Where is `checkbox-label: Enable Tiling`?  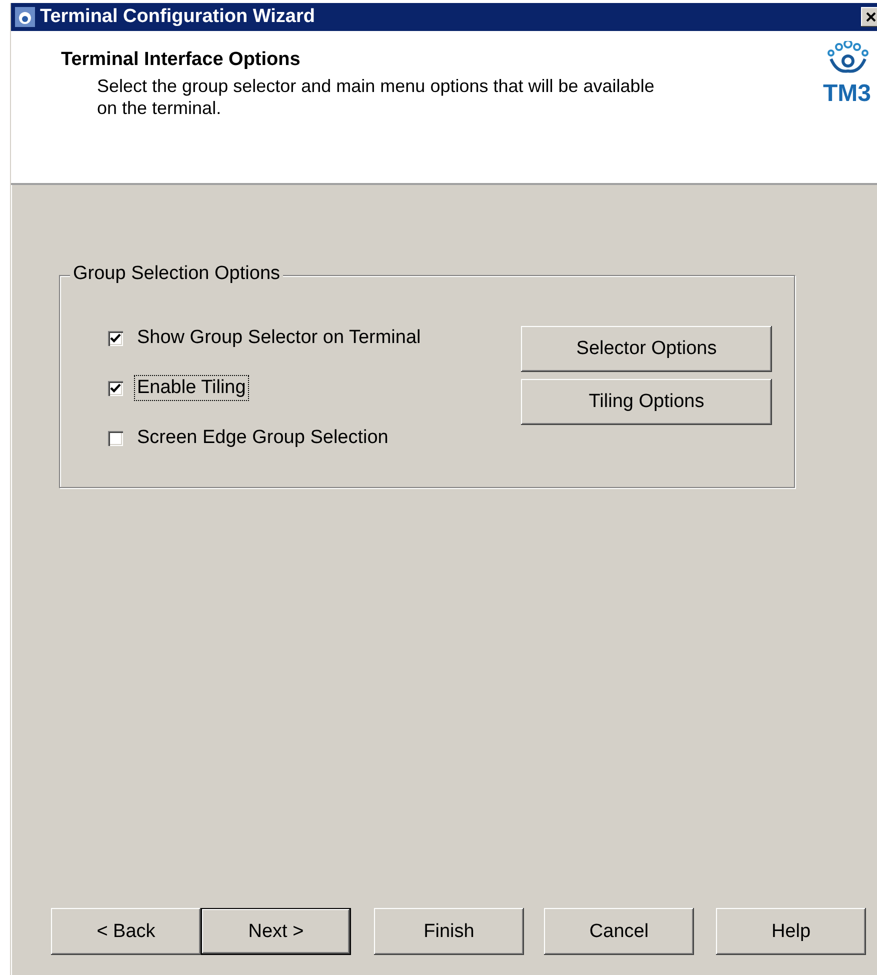
checkbox-label: Enable Tiling is located at coordinates (191, 388).